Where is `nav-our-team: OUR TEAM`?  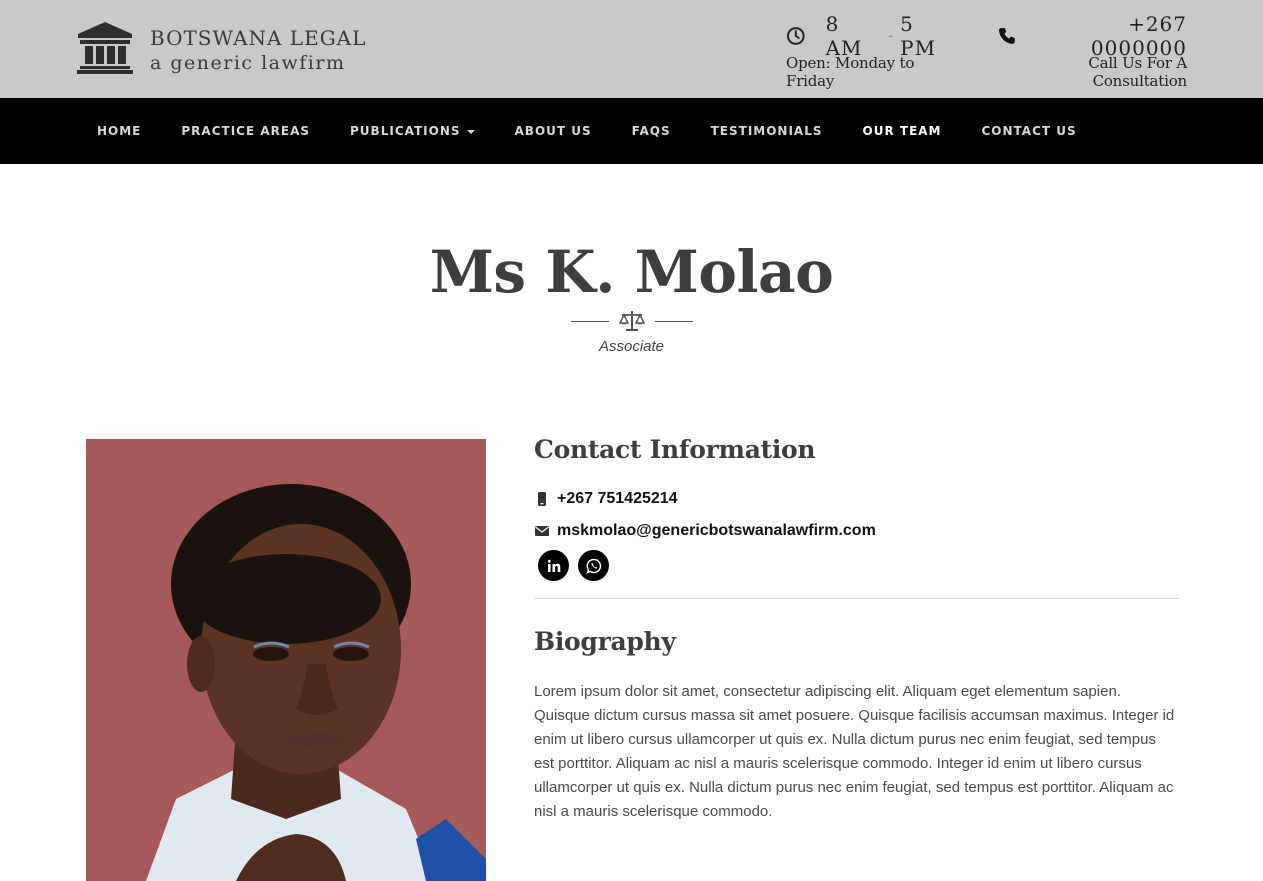 nav-our-team: OUR TEAM is located at coordinates (902, 131).